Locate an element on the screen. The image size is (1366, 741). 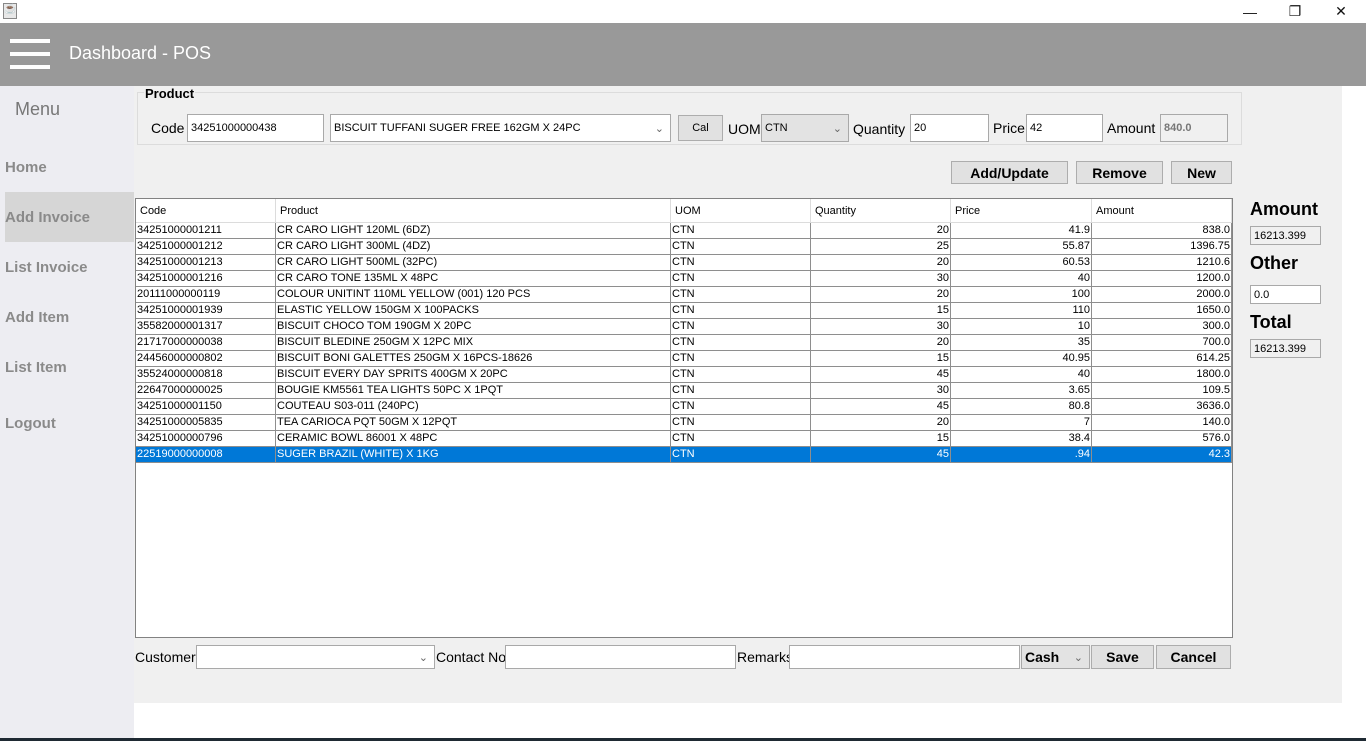
total-amount-field: 16213.399 is located at coordinates (1285, 235).